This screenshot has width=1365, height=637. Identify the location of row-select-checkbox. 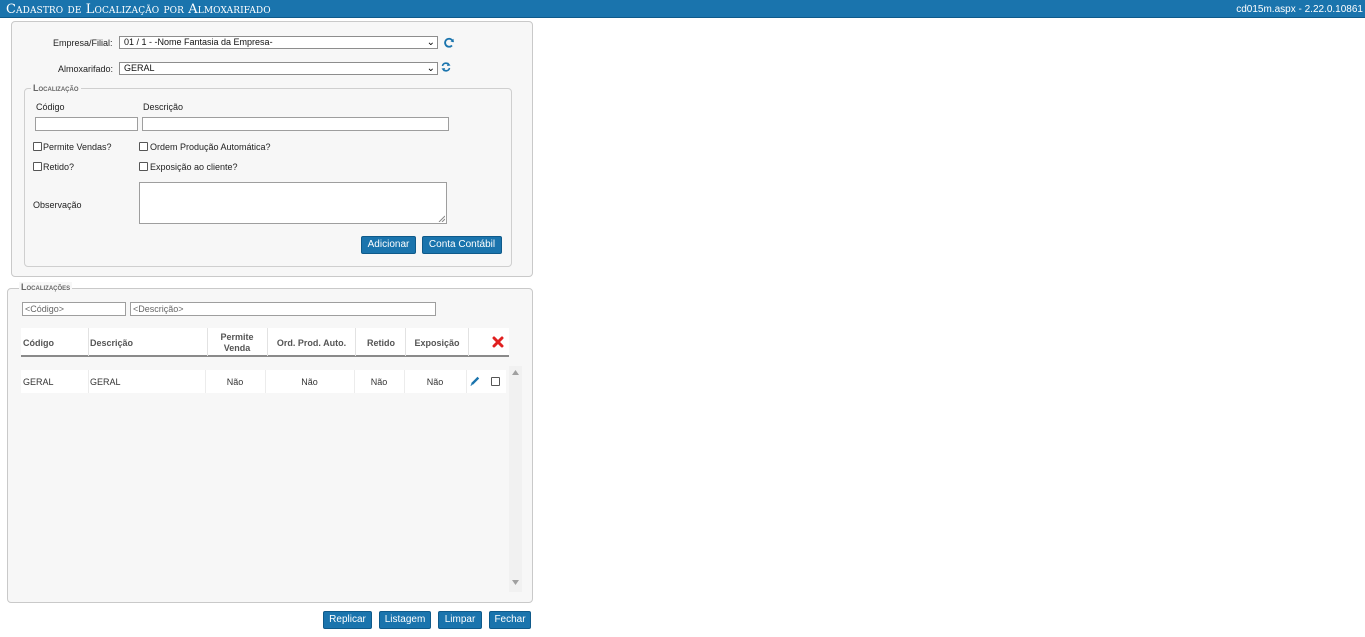
(495, 381).